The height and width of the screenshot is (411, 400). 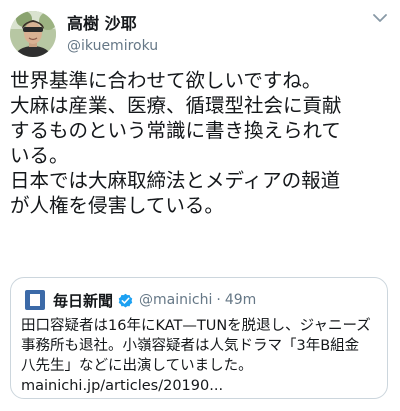 What do you see at coordinates (196, 326) in the screenshot?
I see `quoted-text-line: 田口容疑者は16年にKAT—TUNを脱退し、ジャニーズ` at bounding box center [196, 326].